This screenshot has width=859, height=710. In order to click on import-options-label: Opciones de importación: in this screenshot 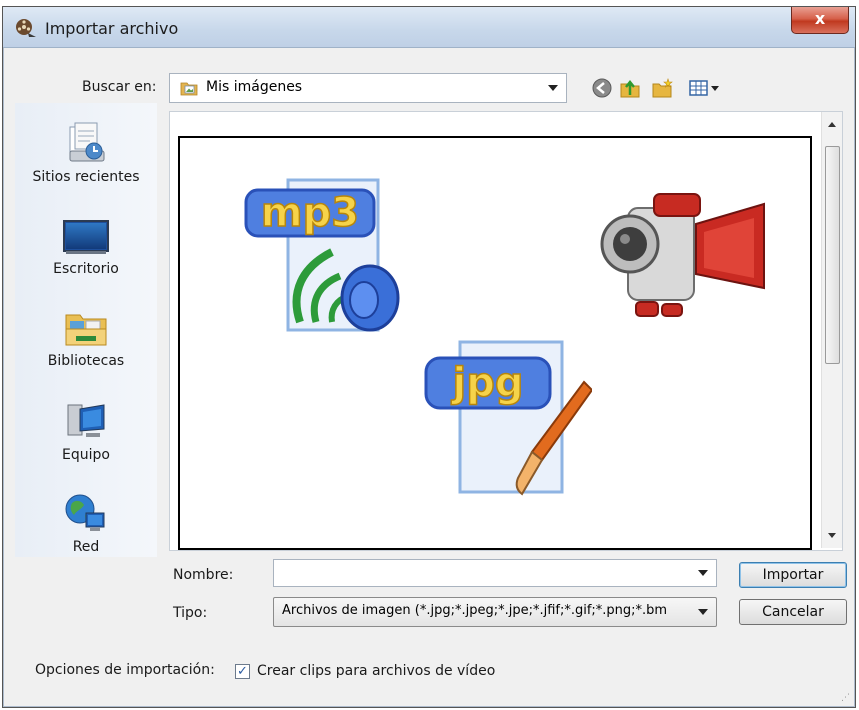, I will do `click(125, 670)`.